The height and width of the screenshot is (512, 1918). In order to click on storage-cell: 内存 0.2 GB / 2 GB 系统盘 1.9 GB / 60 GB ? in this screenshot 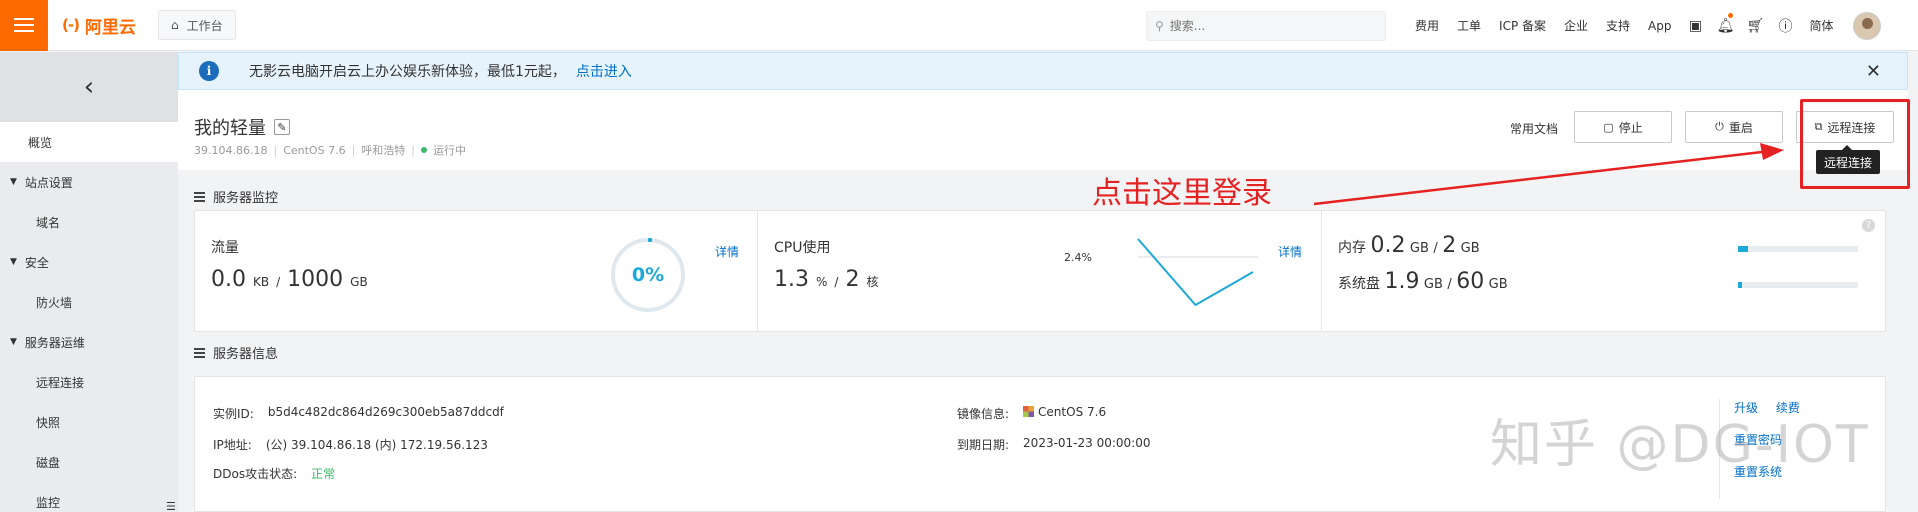, I will do `click(1603, 271)`.